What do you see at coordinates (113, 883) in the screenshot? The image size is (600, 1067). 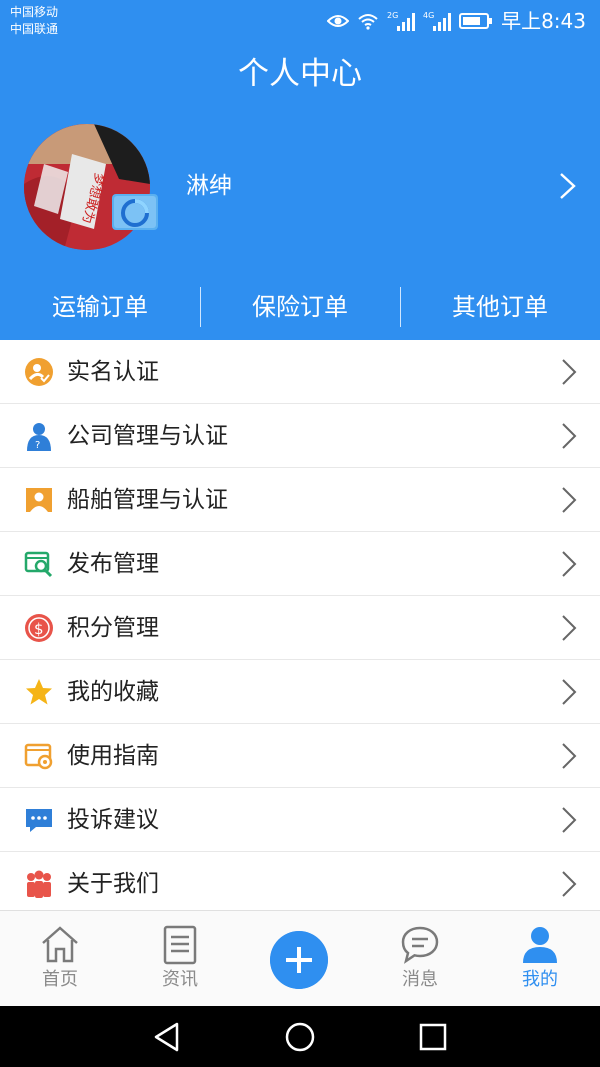 I see `menu-item-label: 关于我们` at bounding box center [113, 883].